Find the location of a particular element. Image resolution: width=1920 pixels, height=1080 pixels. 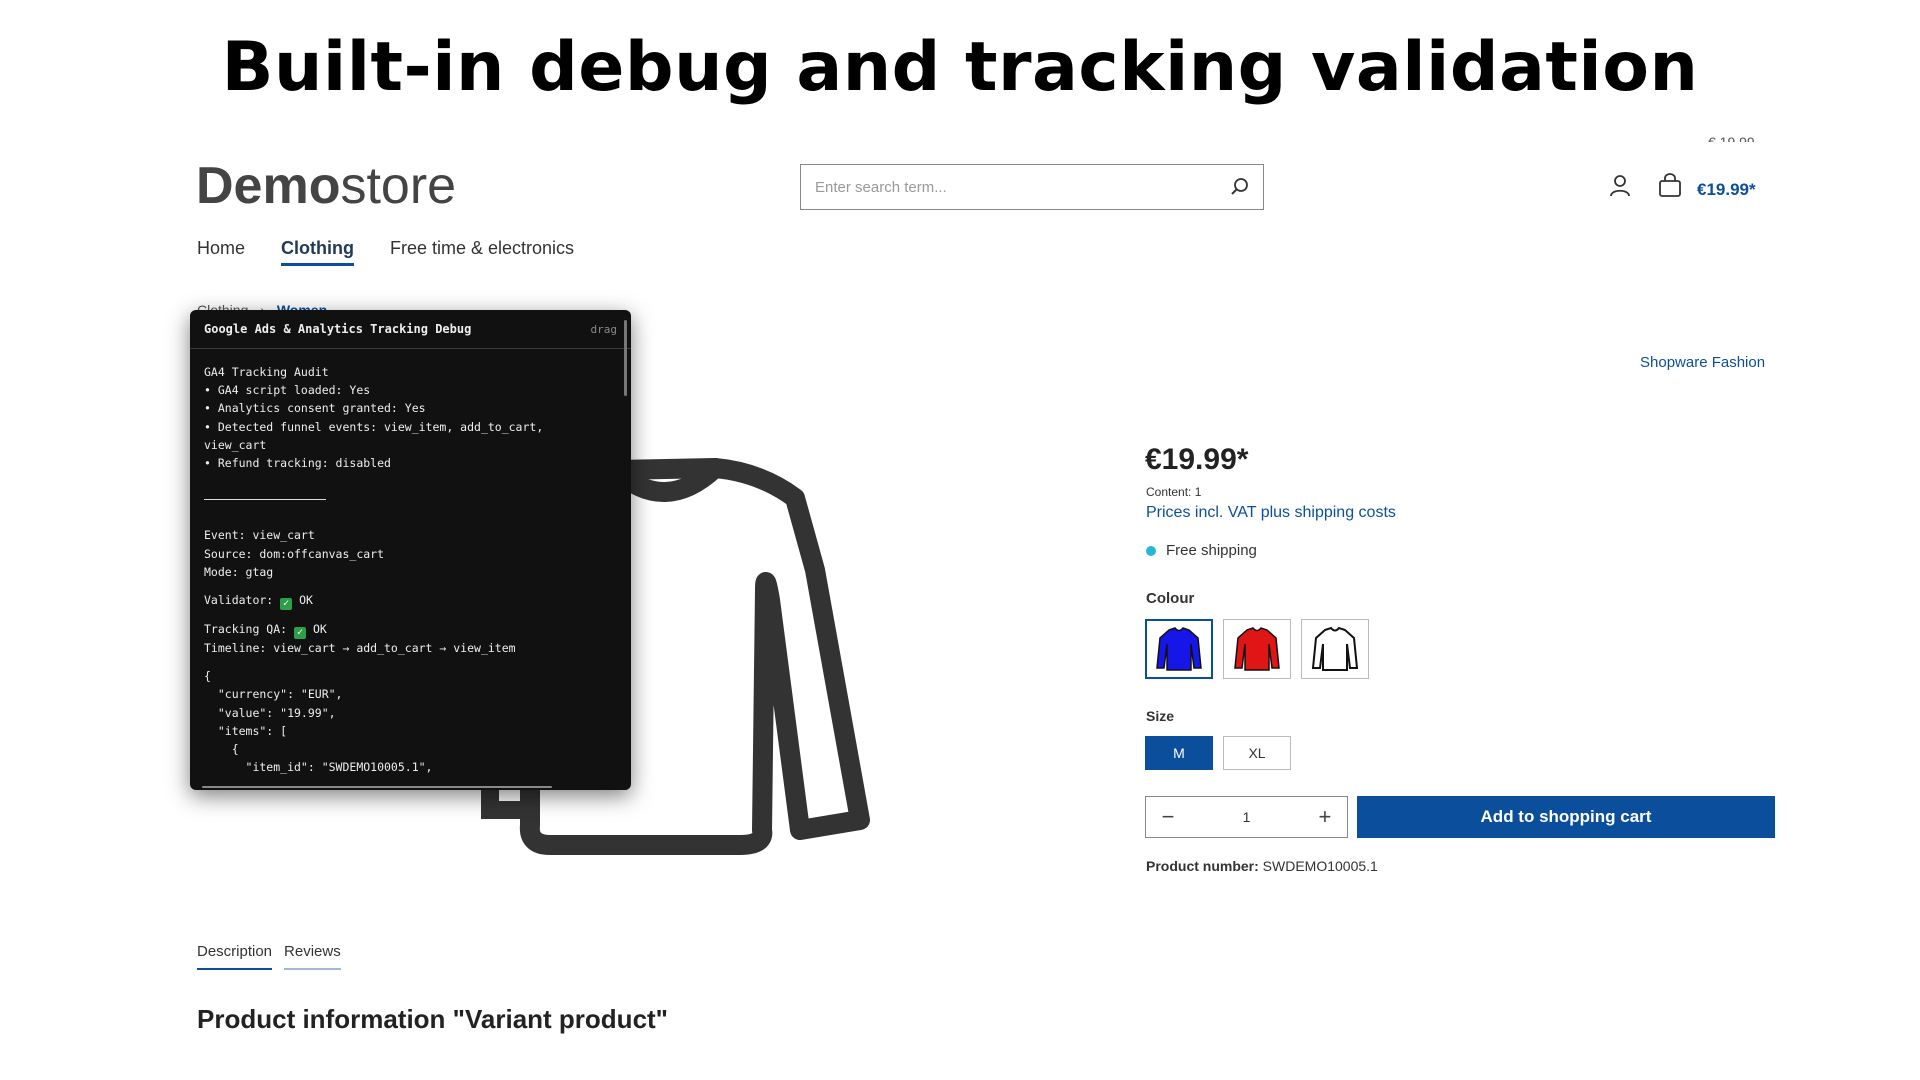

size-option-m: M is located at coordinates (1179, 753).